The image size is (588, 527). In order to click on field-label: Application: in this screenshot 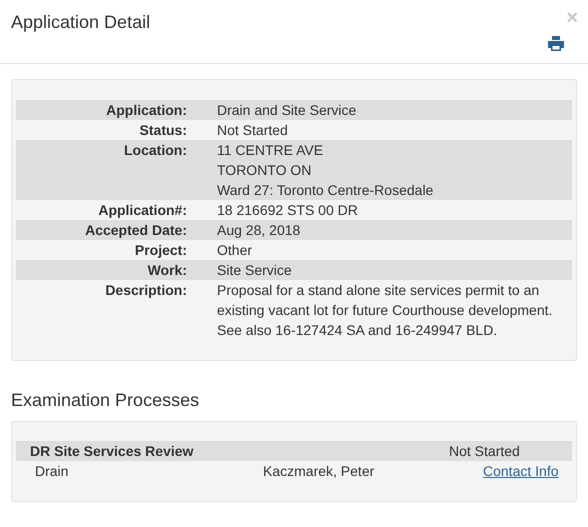, I will do `click(146, 110)`.